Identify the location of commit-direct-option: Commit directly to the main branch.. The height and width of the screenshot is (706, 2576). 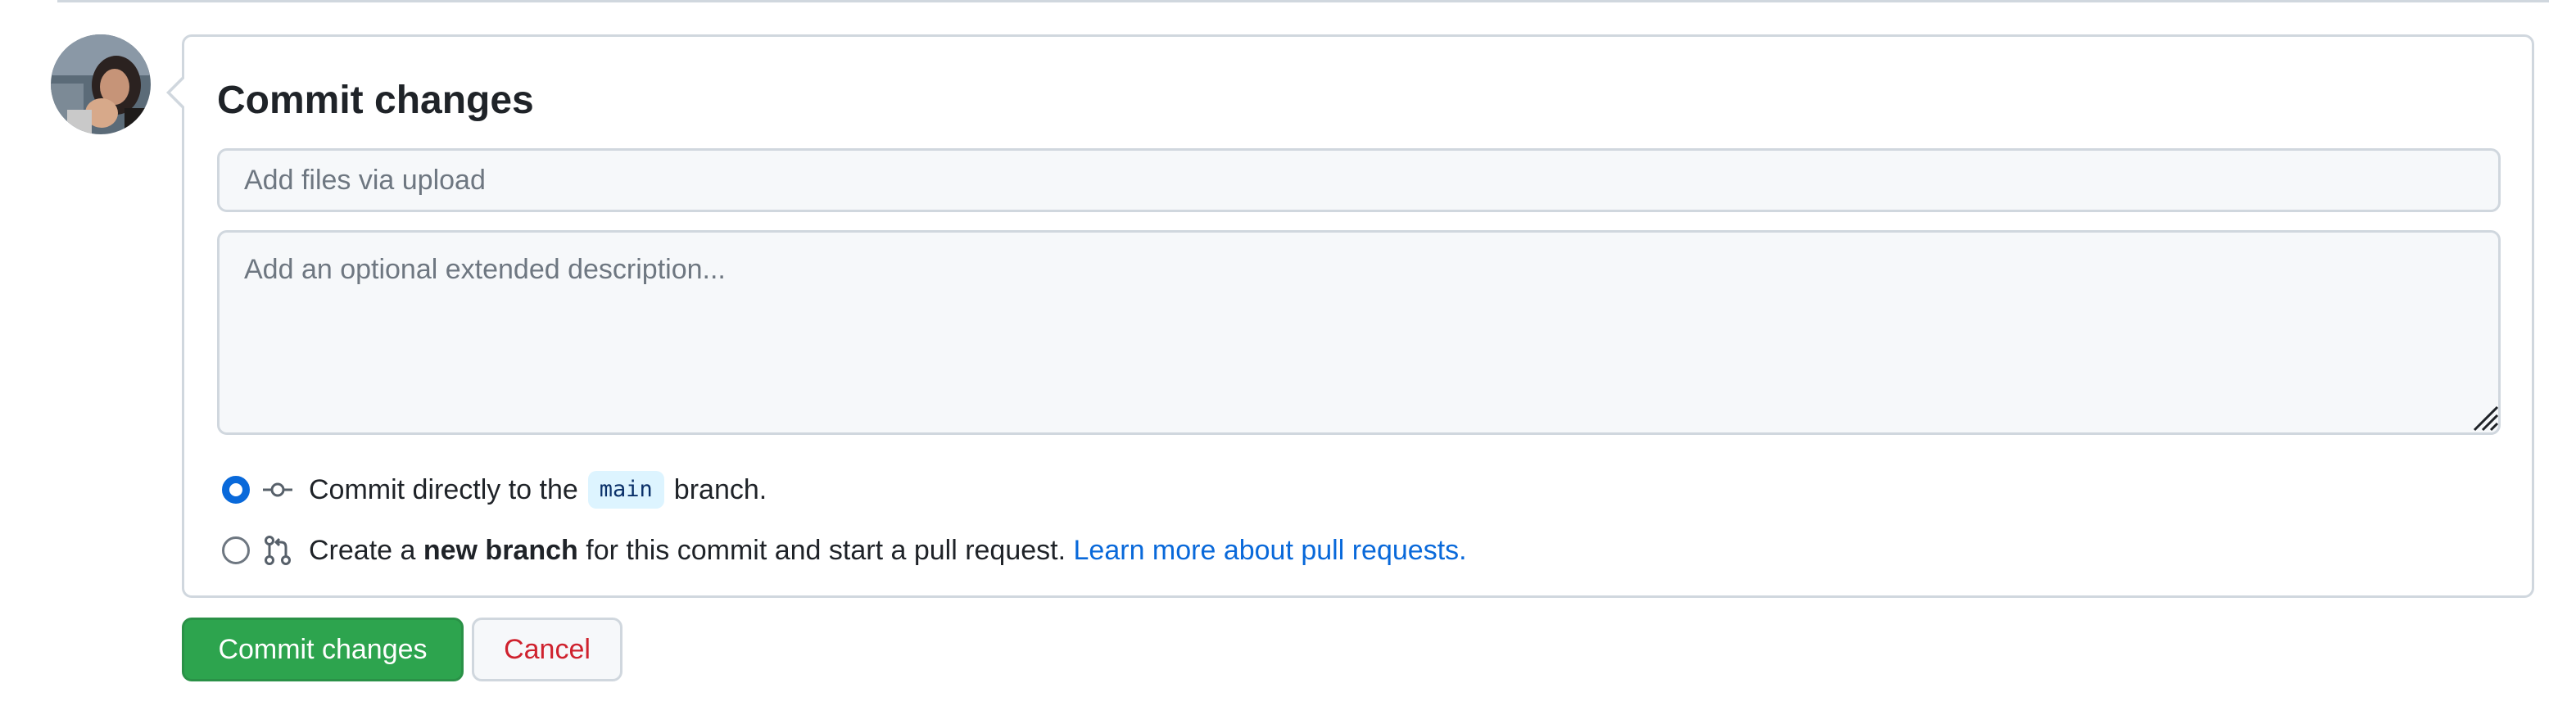
(494, 489).